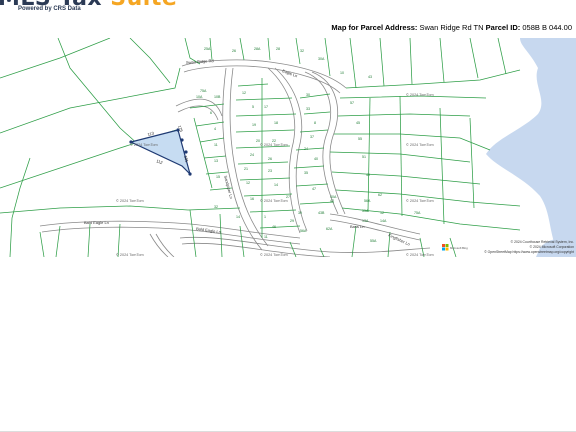 This screenshot has height=432, width=576. I want to click on lot-label: 4, so click(215, 129).